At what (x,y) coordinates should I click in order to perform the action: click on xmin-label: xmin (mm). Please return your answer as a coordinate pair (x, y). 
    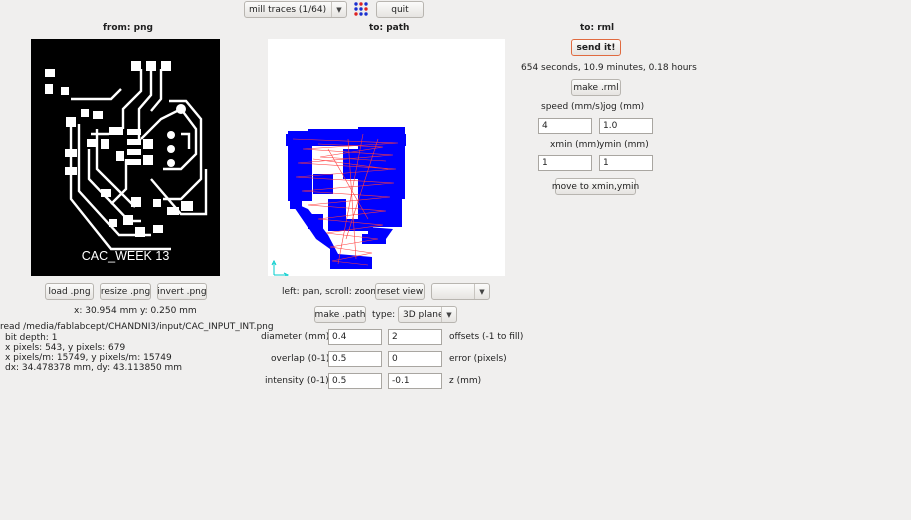
    Looking at the image, I should click on (575, 145).